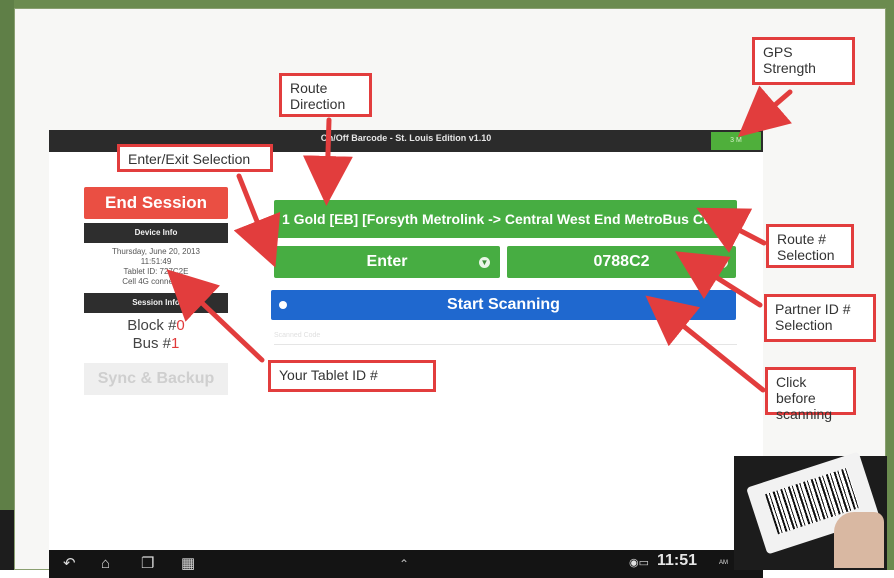  What do you see at coordinates (327, 161) in the screenshot?
I see `arrow-route-direction` at bounding box center [327, 161].